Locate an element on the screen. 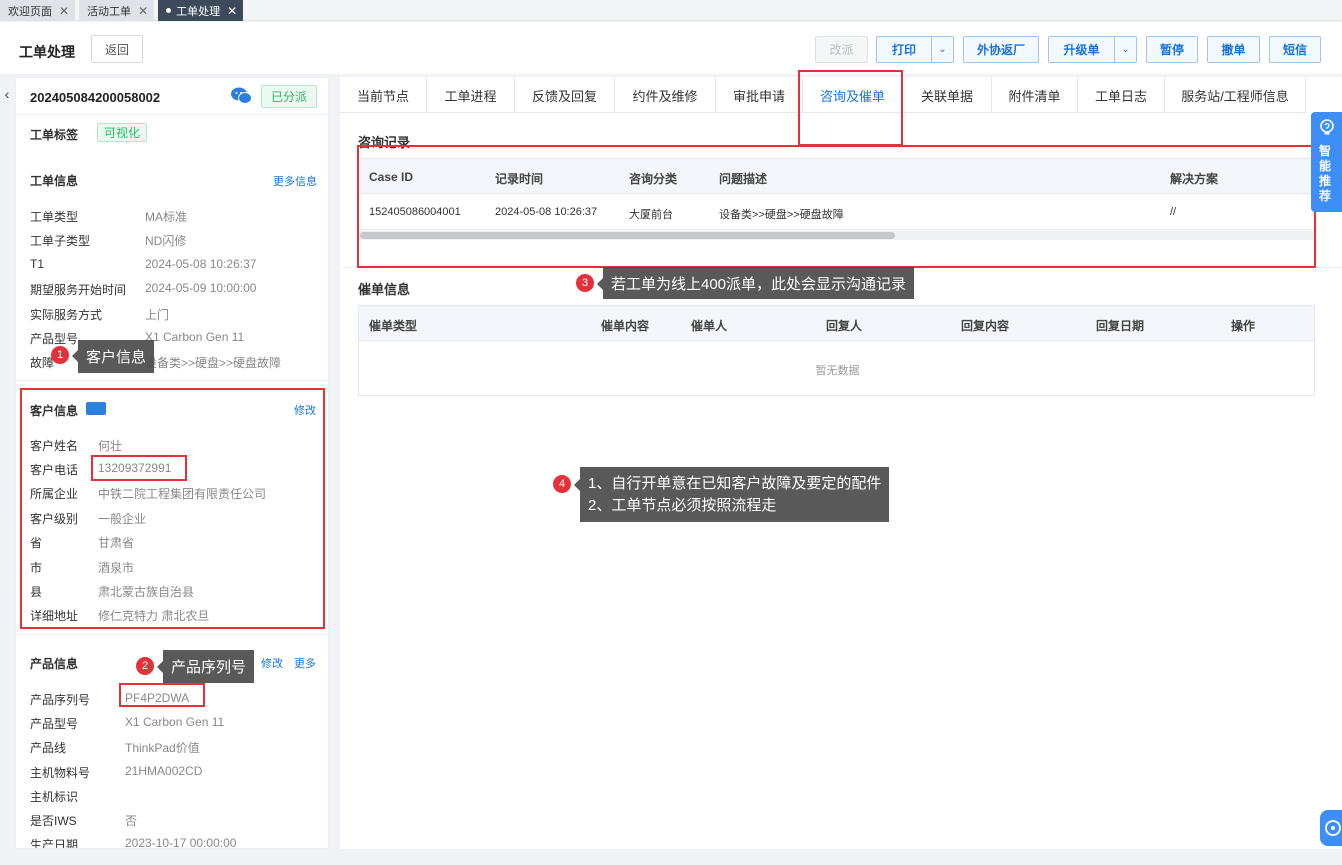 The width and height of the screenshot is (1342, 865). callout-customer-info: 客户信息 is located at coordinates (116, 356).